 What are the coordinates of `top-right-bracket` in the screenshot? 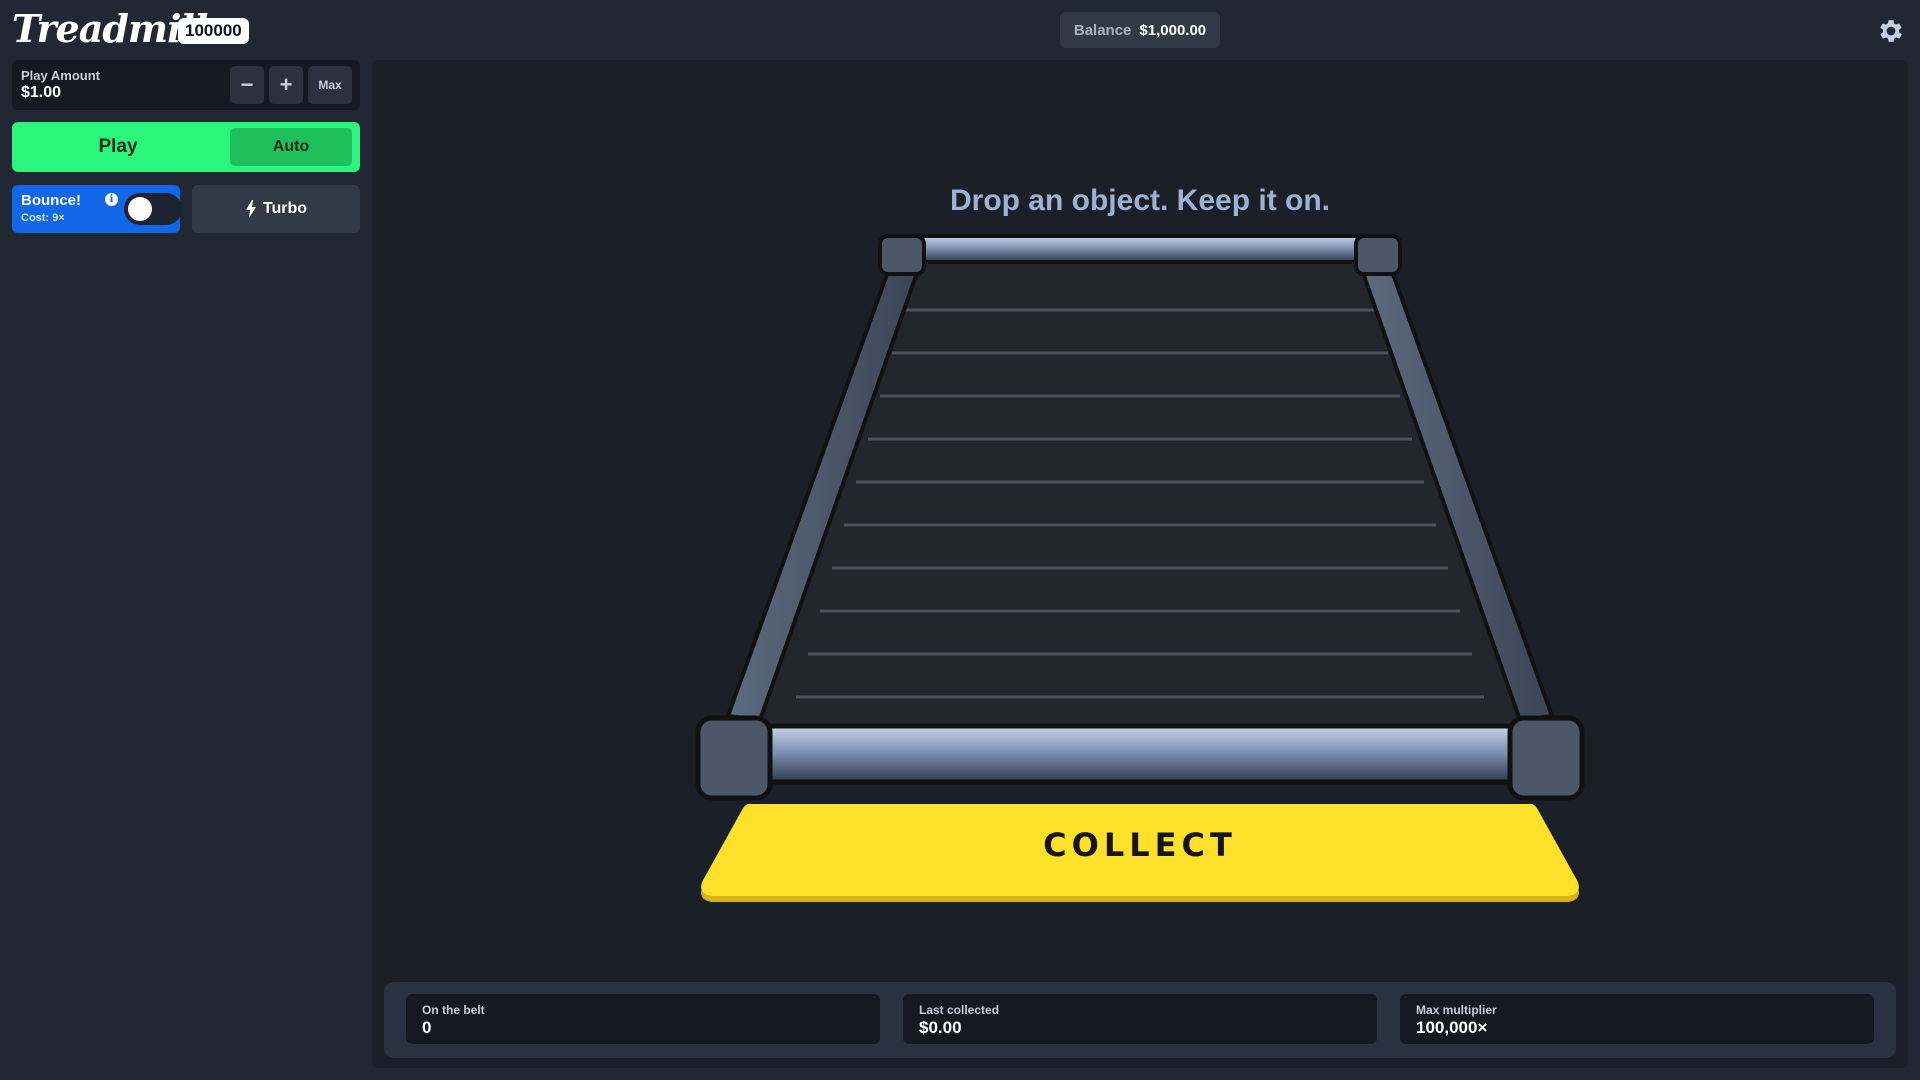 It's located at (1378, 255).